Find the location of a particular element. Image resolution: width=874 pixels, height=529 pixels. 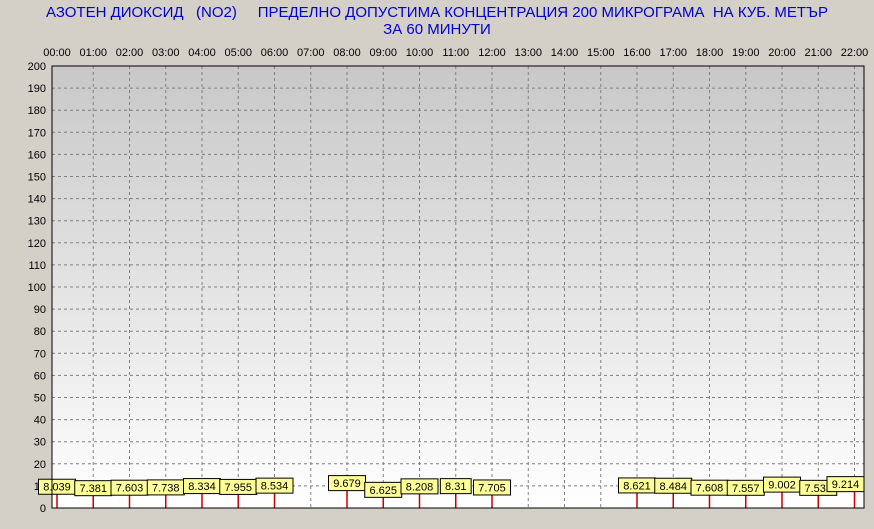

x-tick-label: 04:00 is located at coordinates (202, 53).